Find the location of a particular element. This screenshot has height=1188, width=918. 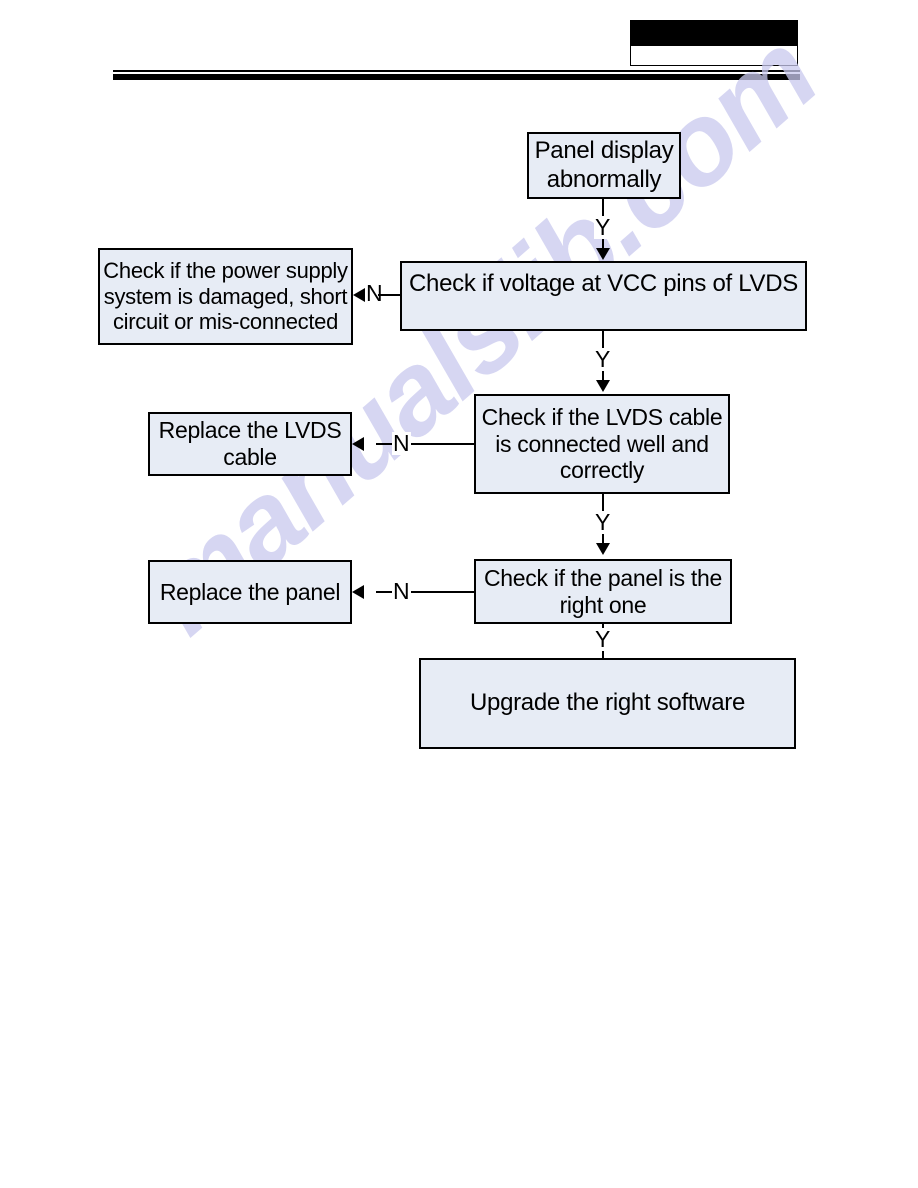

branch-label-no-3: N is located at coordinates (401, 591).